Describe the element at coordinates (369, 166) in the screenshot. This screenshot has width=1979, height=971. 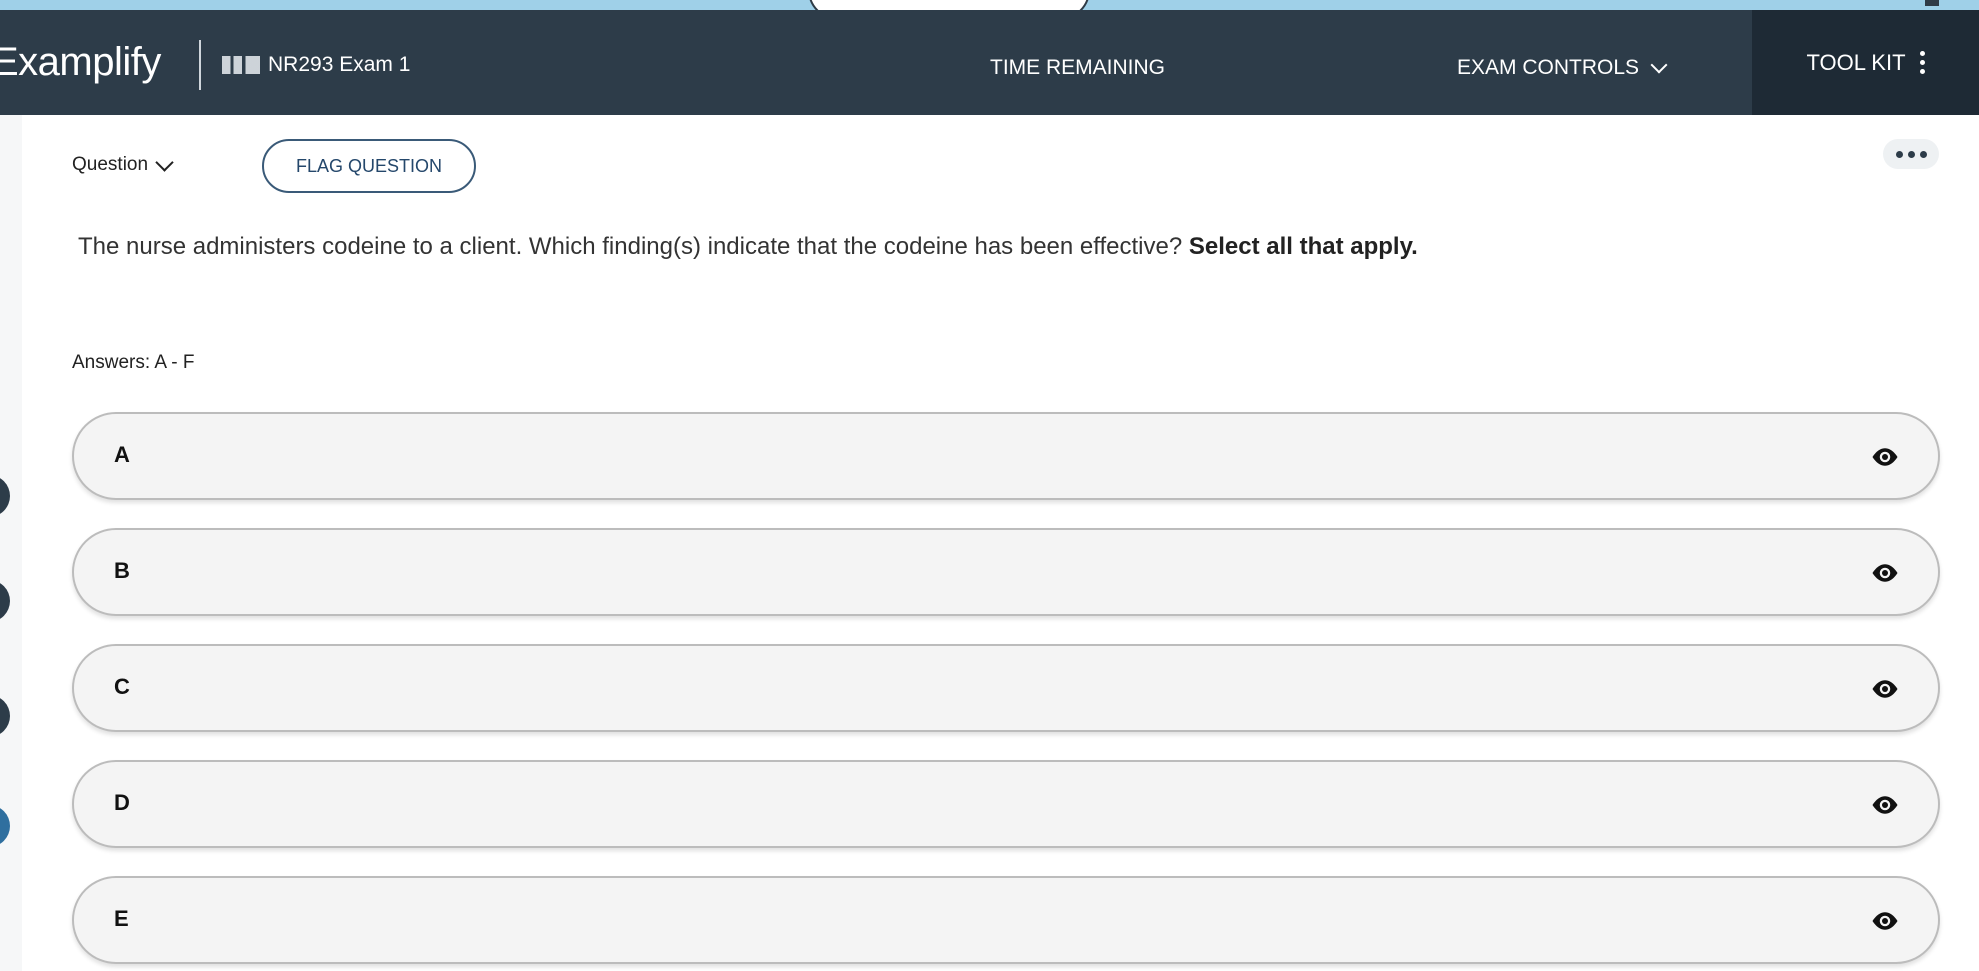
I see `flag-question-button: FLAG QUESTION` at that location.